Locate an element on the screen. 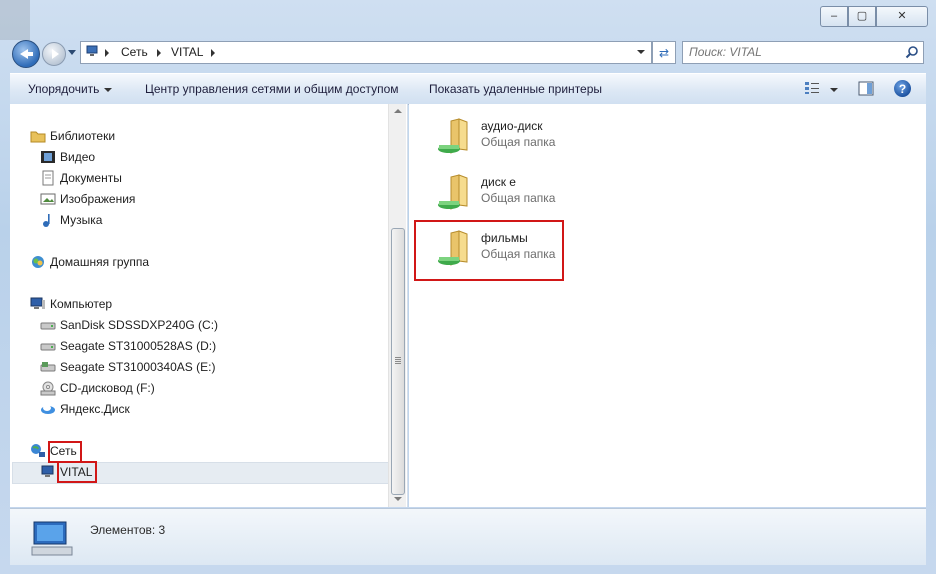 The image size is (936, 574). scrollbar-thumb is located at coordinates (398, 361).